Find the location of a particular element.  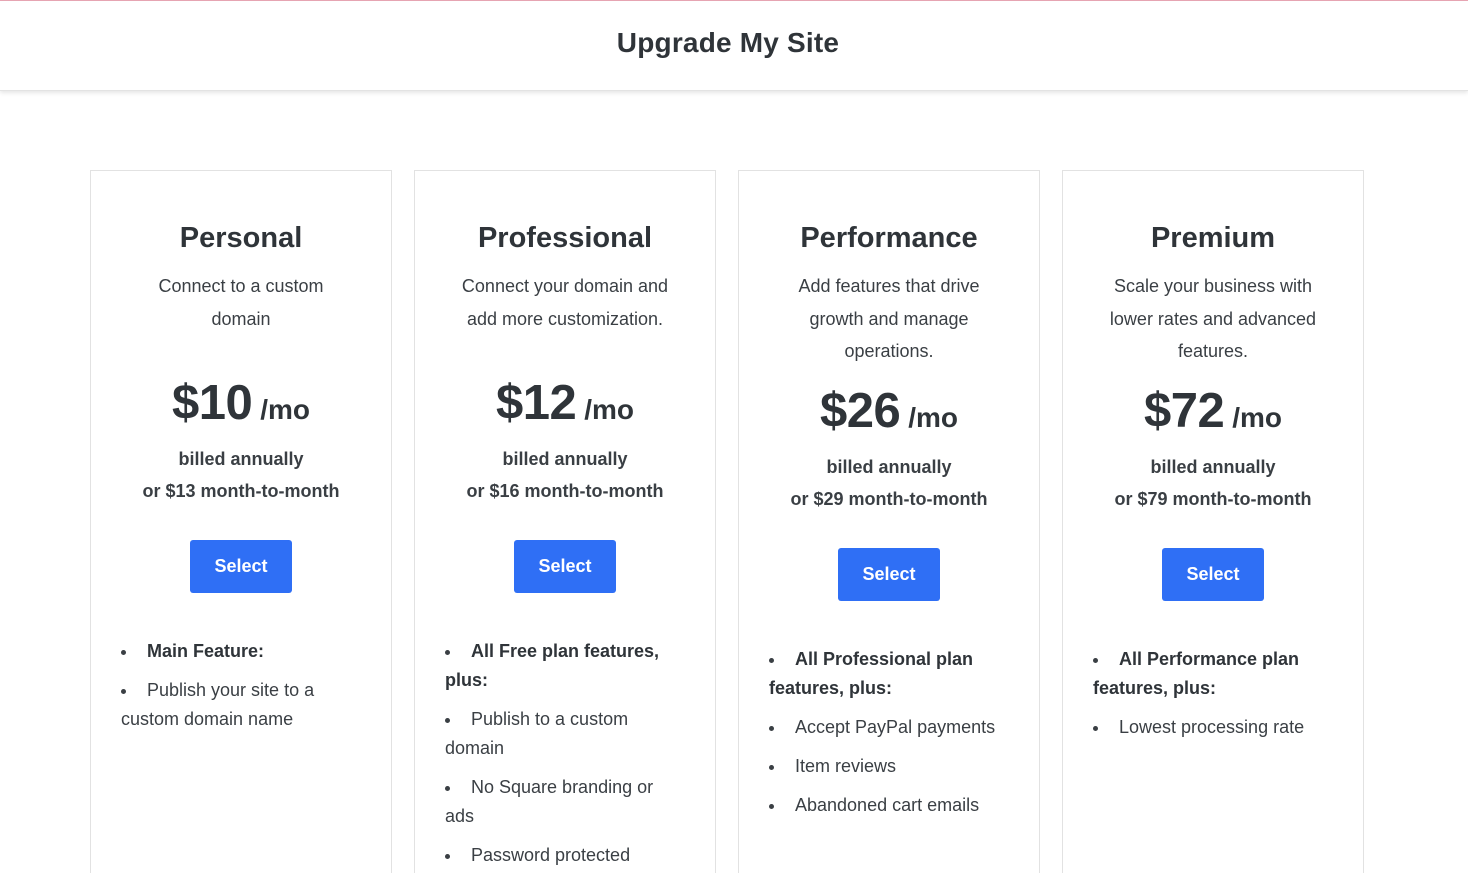

price-amount: $72 is located at coordinates (1184, 411).